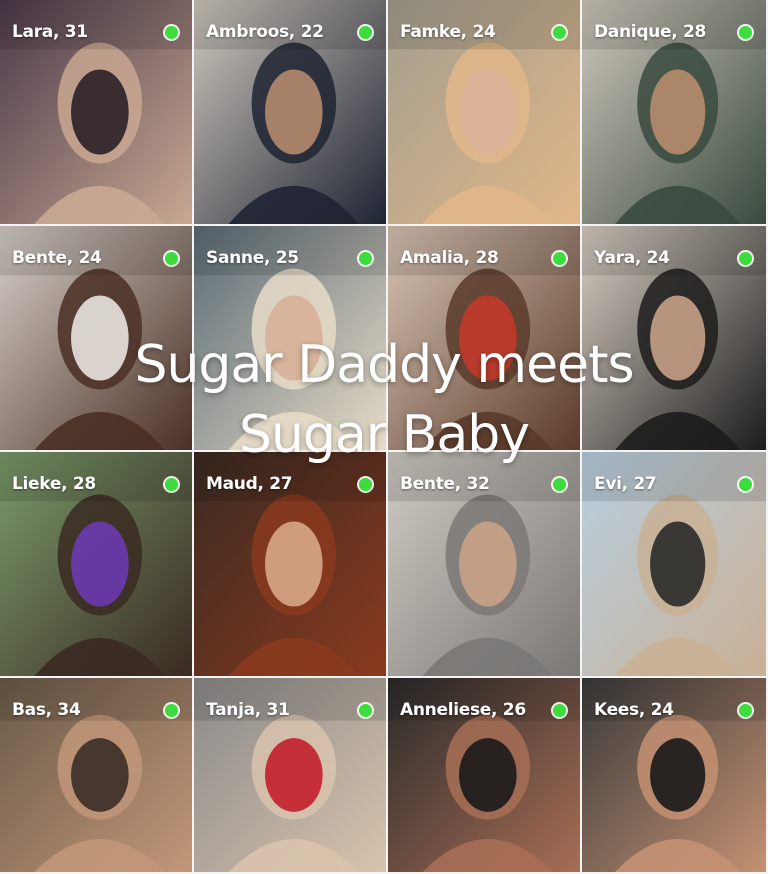 This screenshot has width=768, height=874. I want to click on profile-card: Maud, 27, so click(291, 565).